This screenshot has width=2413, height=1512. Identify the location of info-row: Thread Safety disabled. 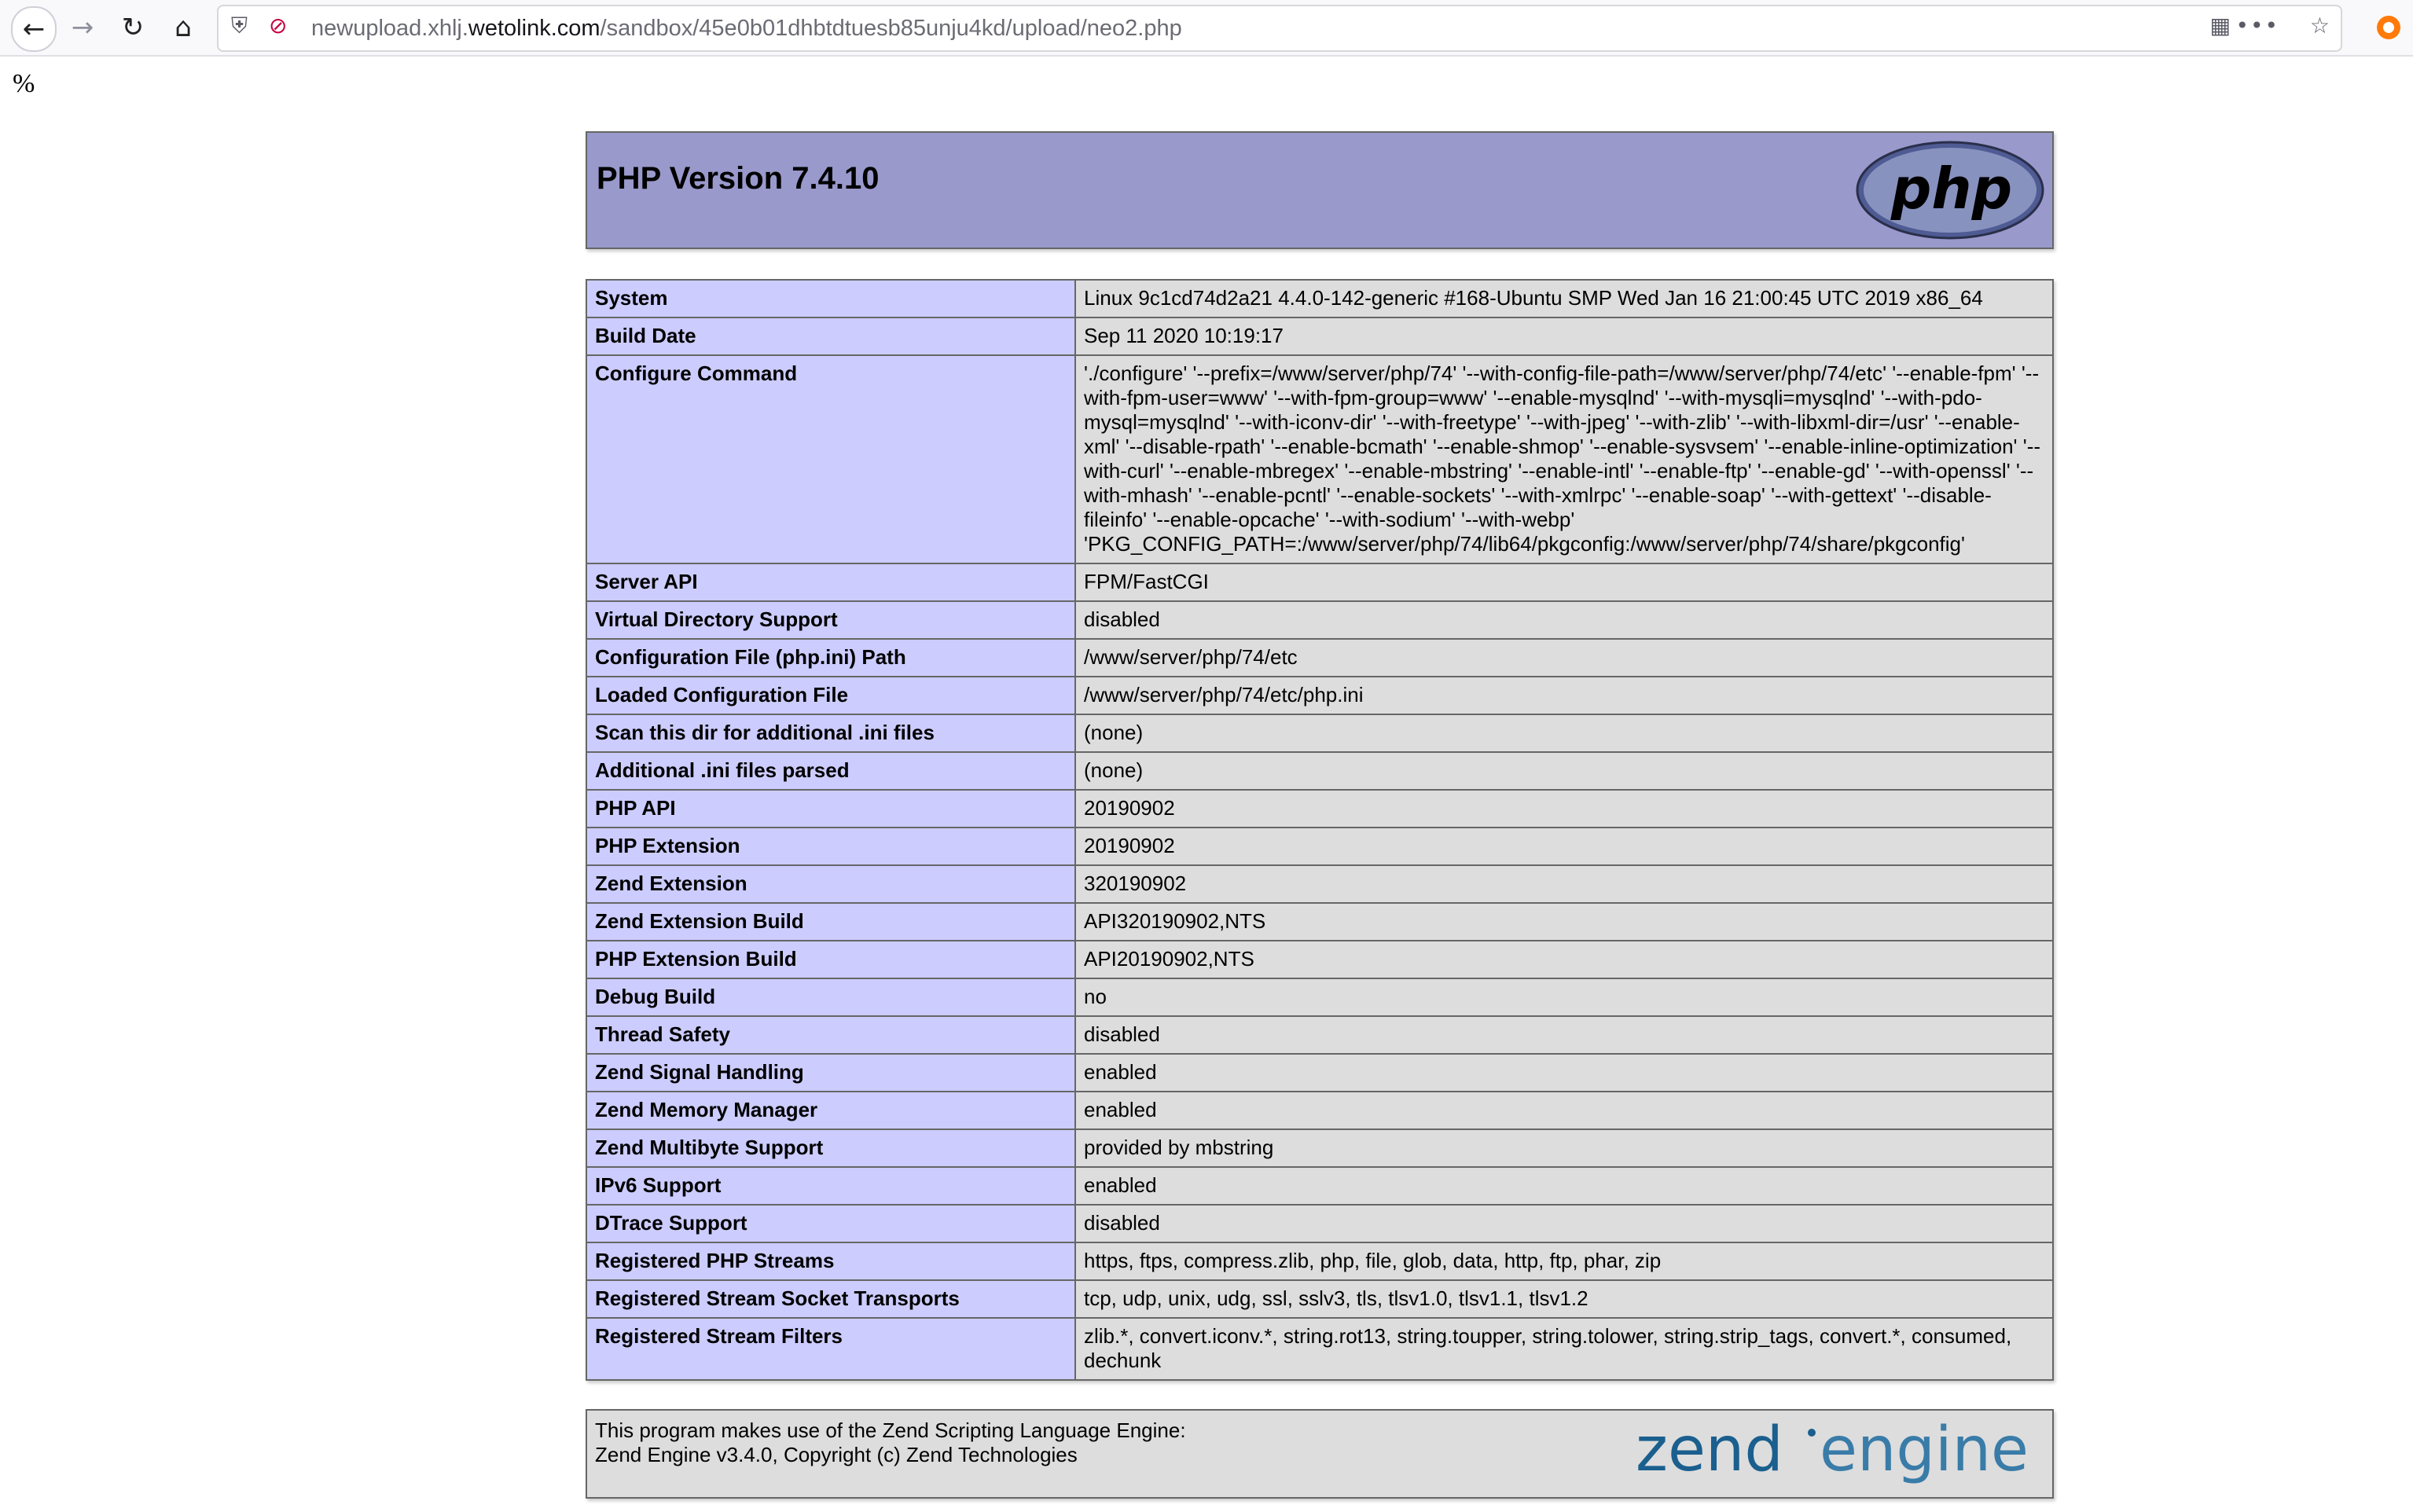
(1320, 1035).